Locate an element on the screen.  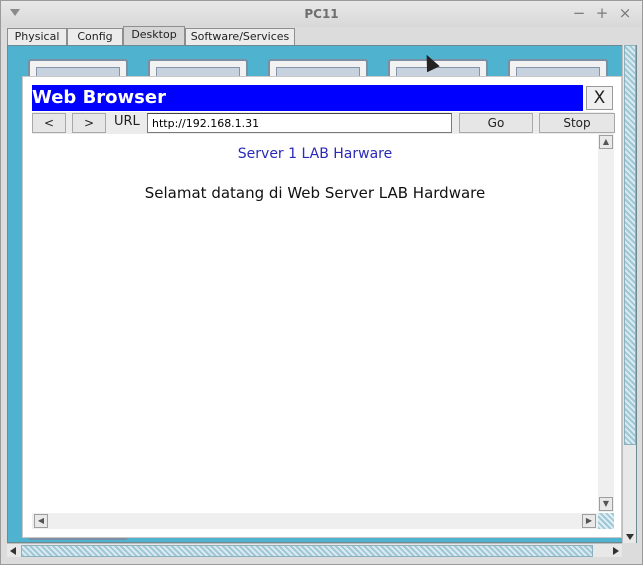
window-title: PC11 is located at coordinates (321, 14).